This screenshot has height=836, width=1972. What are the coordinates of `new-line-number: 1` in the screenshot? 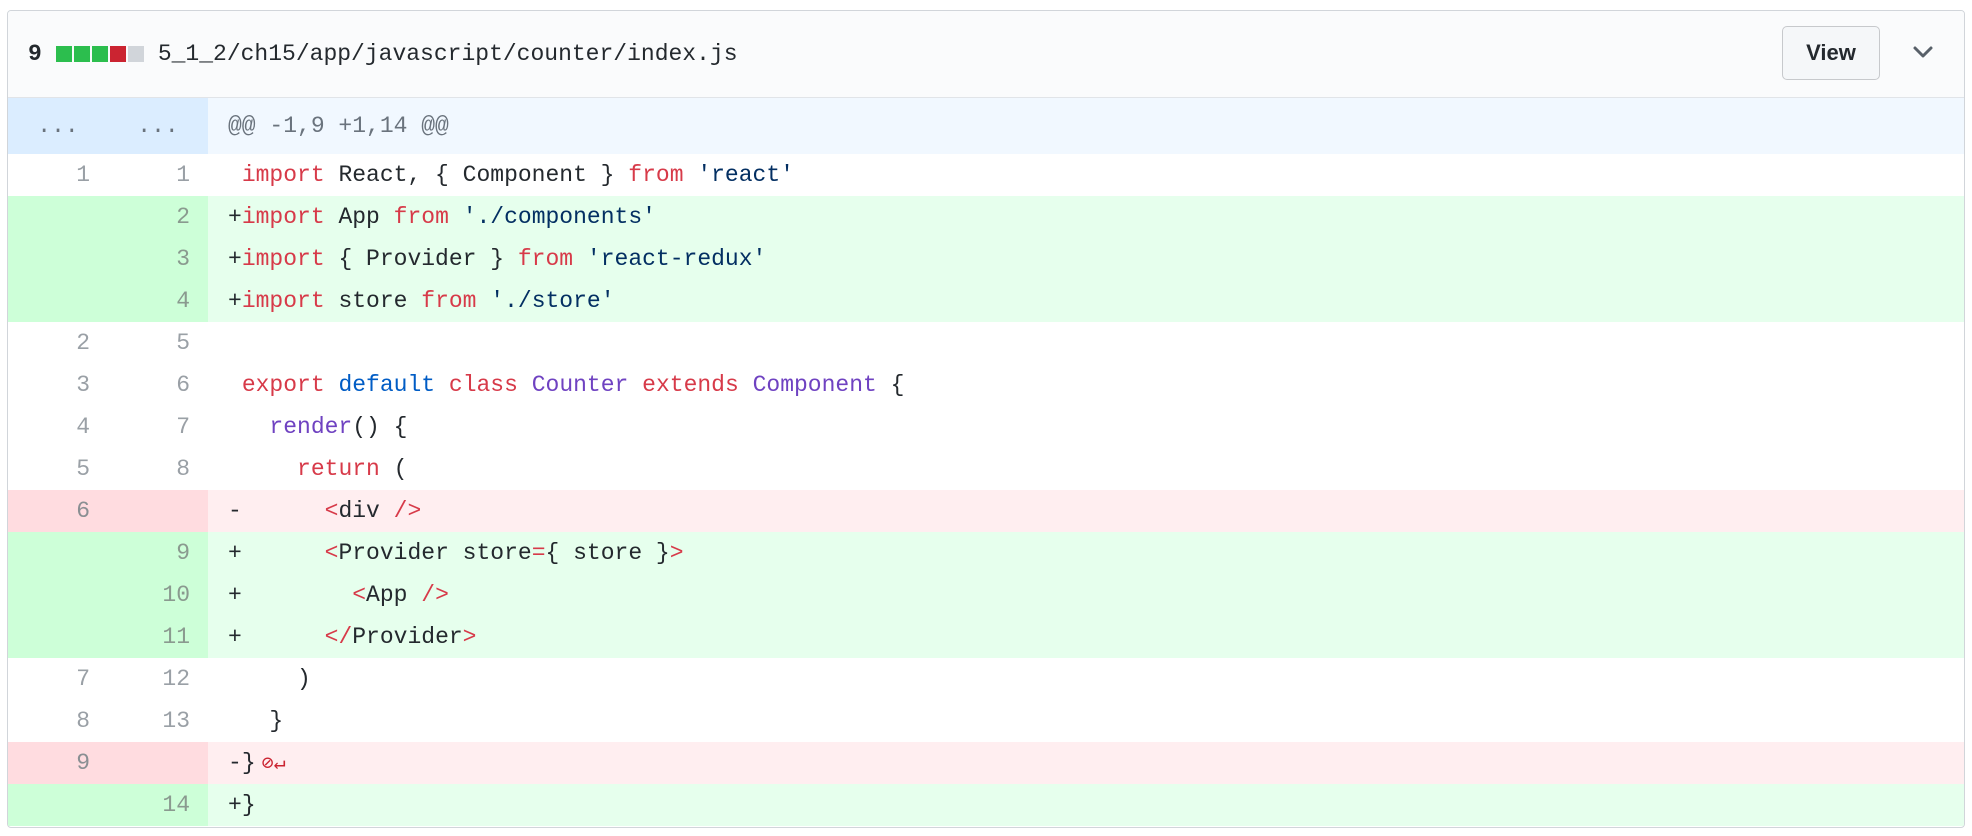 It's located at (158, 175).